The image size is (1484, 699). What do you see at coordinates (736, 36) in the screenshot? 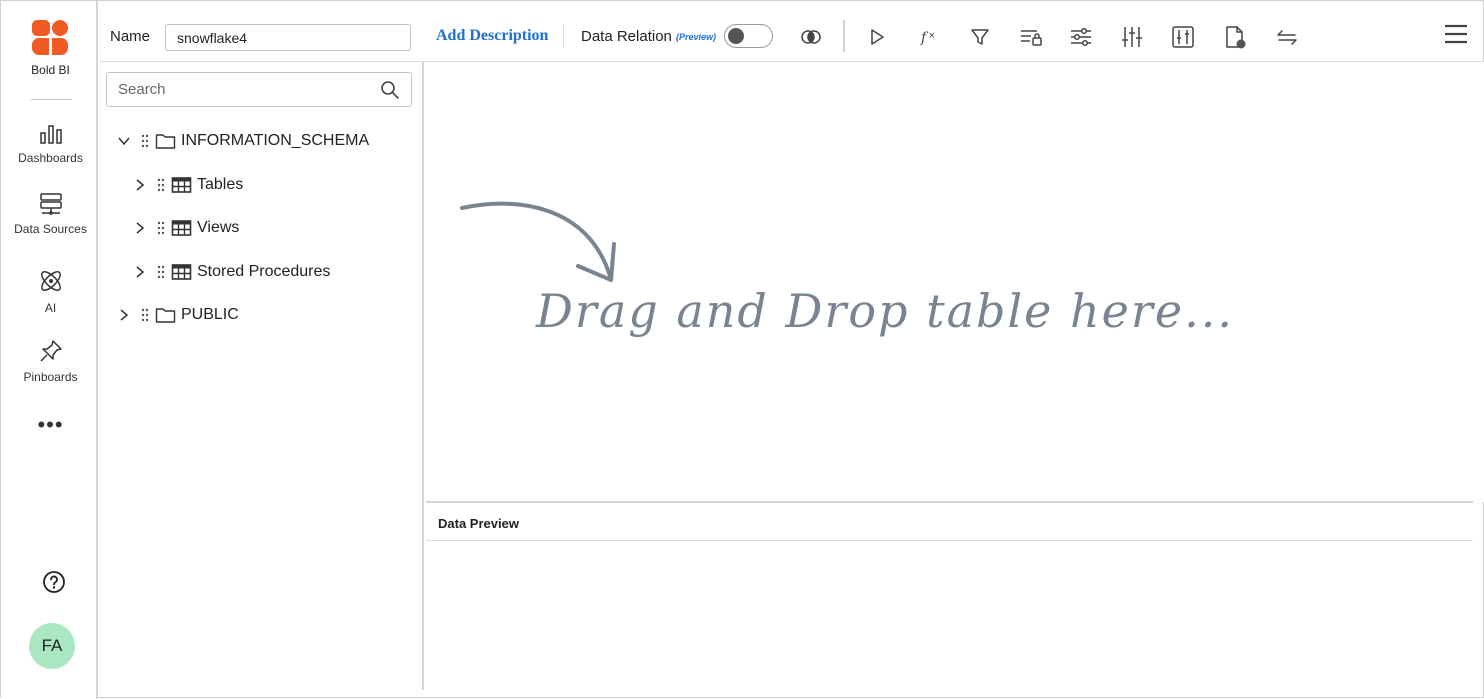
I see `toggle-knob` at bounding box center [736, 36].